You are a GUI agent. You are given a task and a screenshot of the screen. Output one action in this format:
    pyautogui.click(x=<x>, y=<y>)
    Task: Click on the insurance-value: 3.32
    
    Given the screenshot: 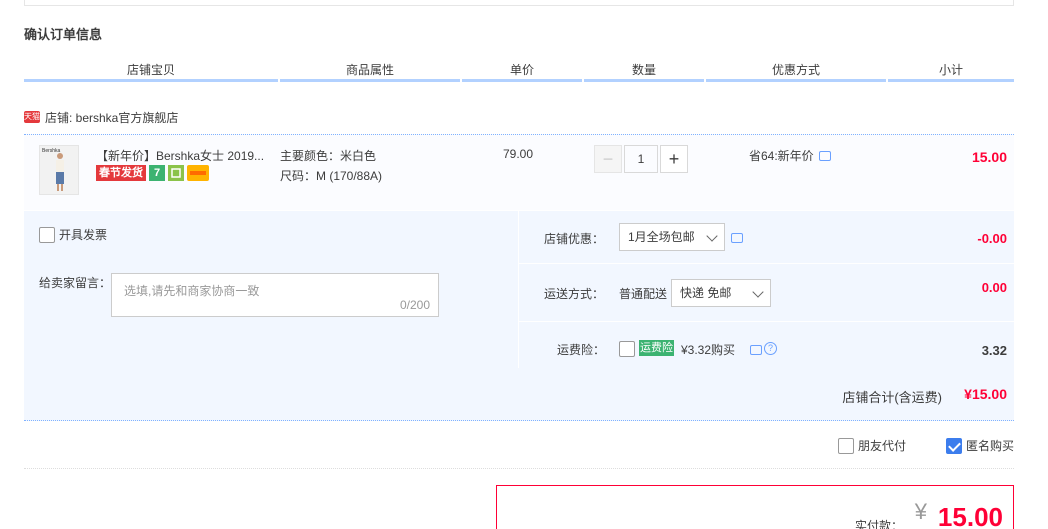 What is the action you would take?
    pyautogui.click(x=994, y=350)
    